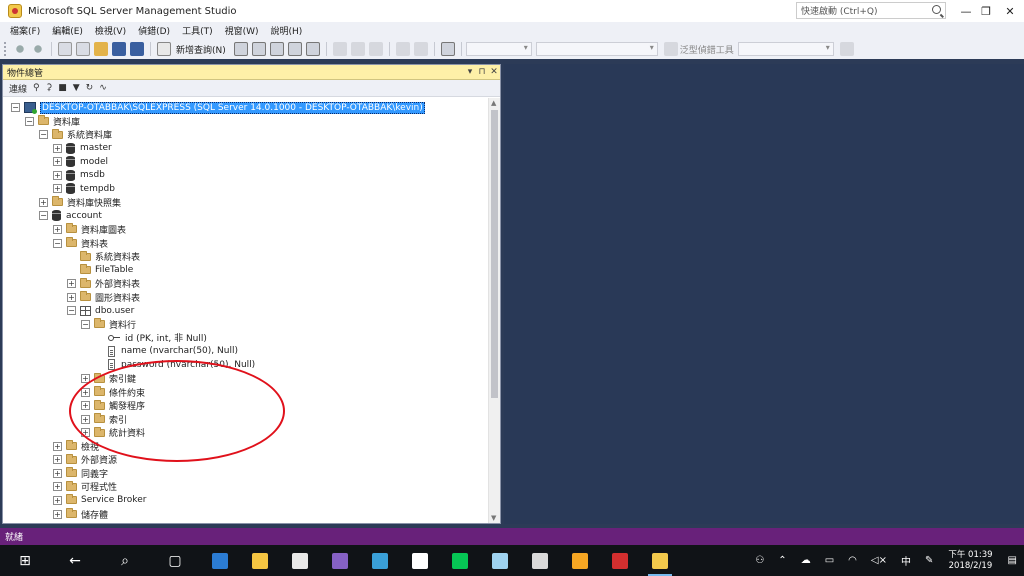 Image resolution: width=1024 pixels, height=576 pixels. I want to click on menu-file: 檔案(F), so click(25, 30).